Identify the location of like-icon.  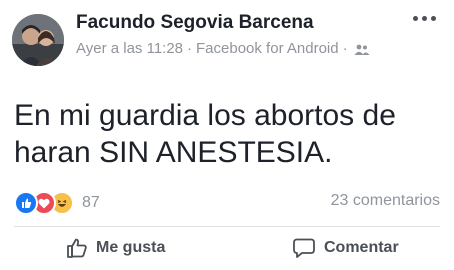
(26, 203).